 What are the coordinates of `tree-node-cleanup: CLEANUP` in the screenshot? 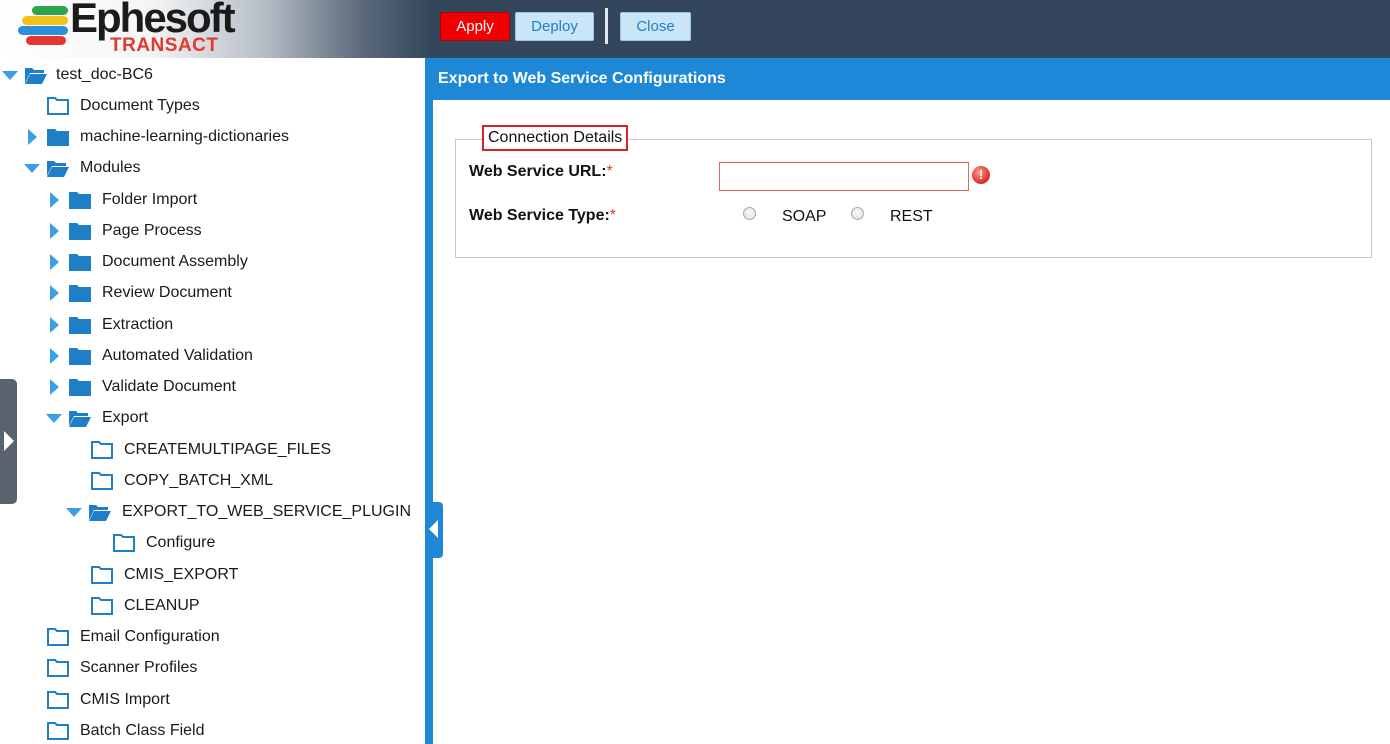 It's located at (134, 606).